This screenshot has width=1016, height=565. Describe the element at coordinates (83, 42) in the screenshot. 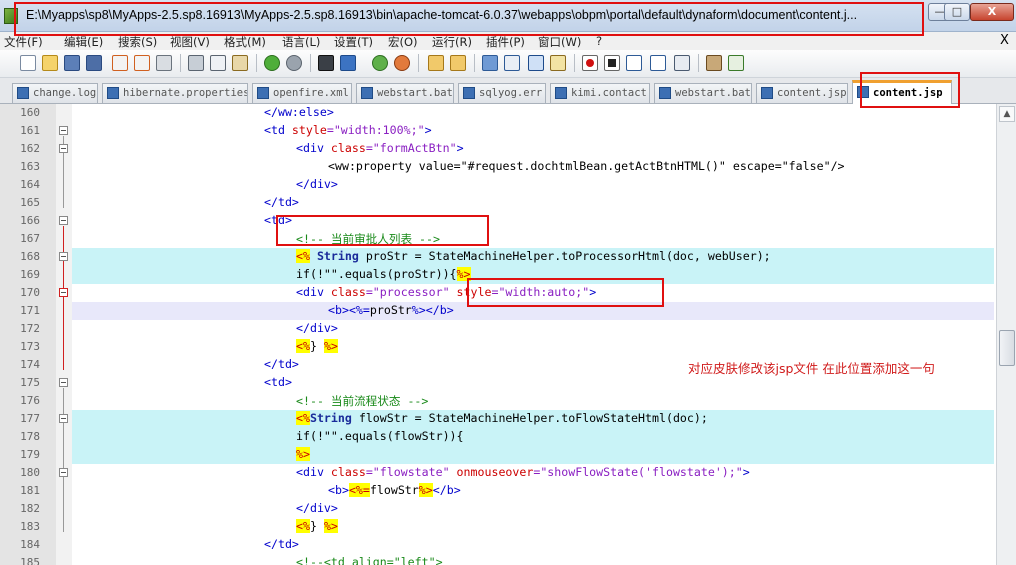

I see `menu-edit: 编辑(E)` at that location.